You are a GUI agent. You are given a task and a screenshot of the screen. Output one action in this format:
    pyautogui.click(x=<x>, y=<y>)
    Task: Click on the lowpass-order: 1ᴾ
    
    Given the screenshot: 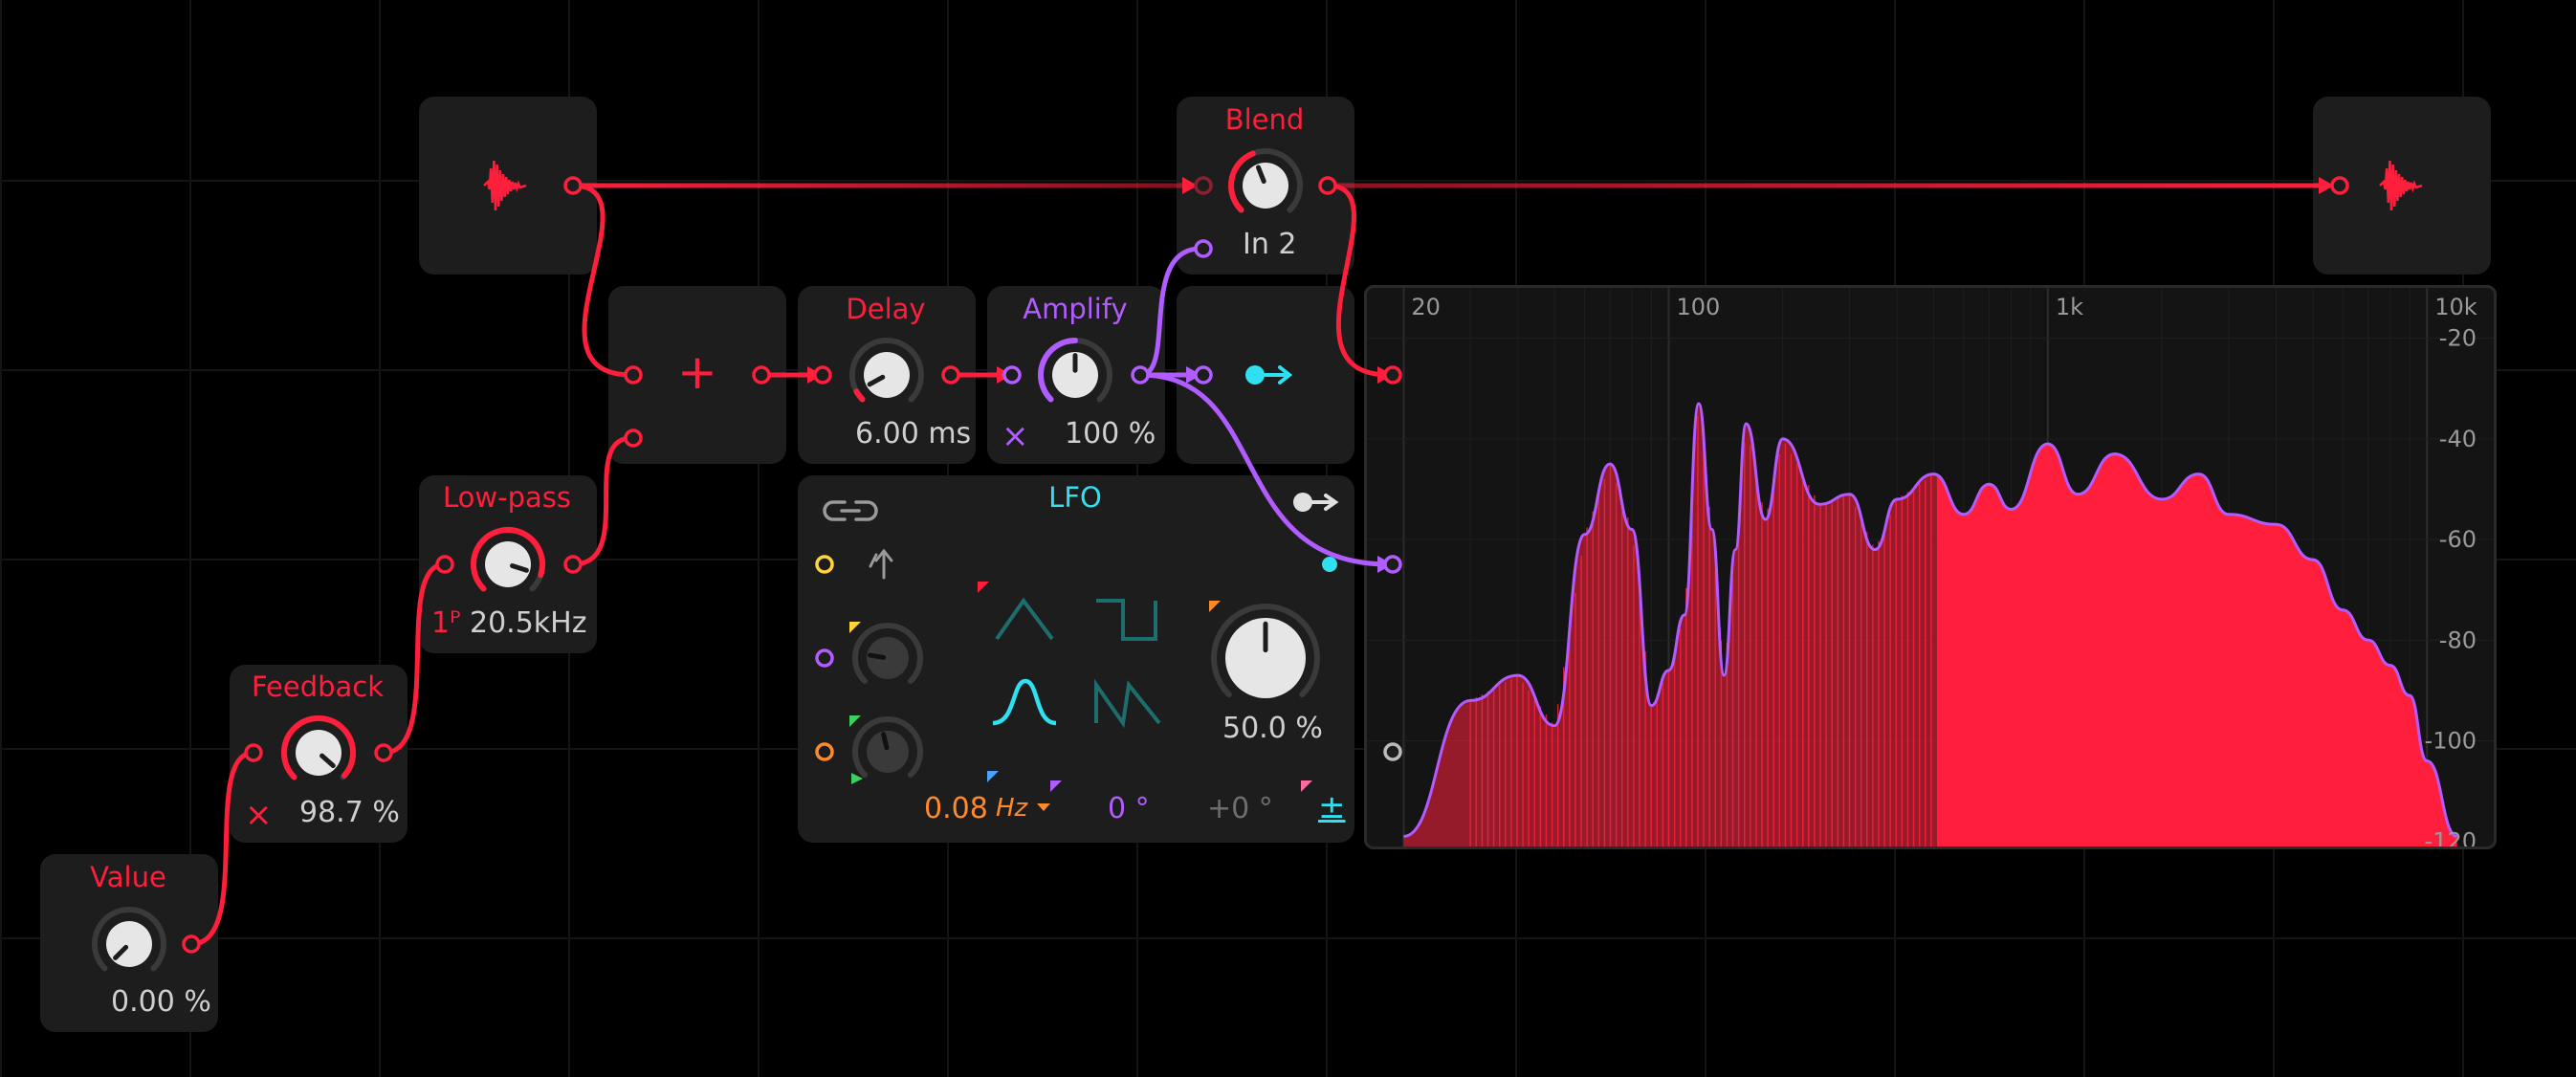 What is the action you would take?
    pyautogui.click(x=445, y=623)
    